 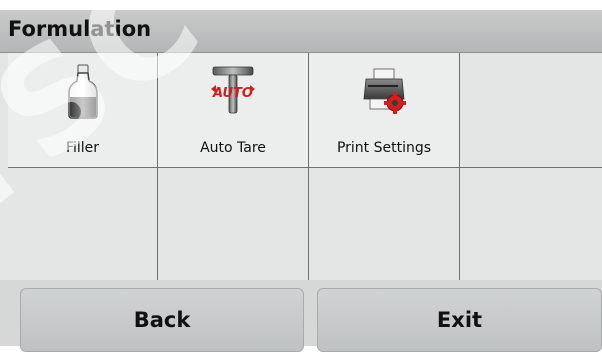 I want to click on page-title: Formulation, so click(x=80, y=29).